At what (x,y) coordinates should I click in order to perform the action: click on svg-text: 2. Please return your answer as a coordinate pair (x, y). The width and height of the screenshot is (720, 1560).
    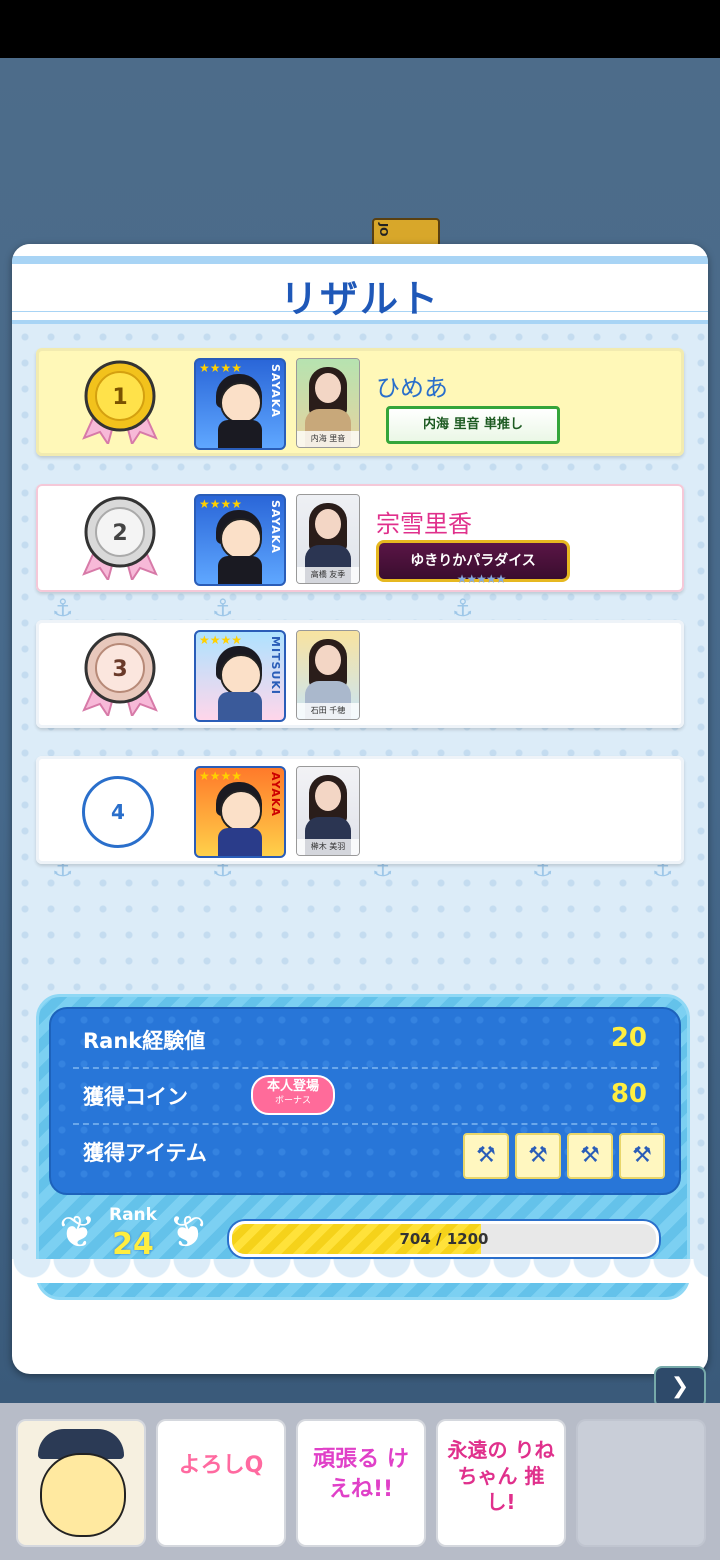
    Looking at the image, I should click on (119, 533).